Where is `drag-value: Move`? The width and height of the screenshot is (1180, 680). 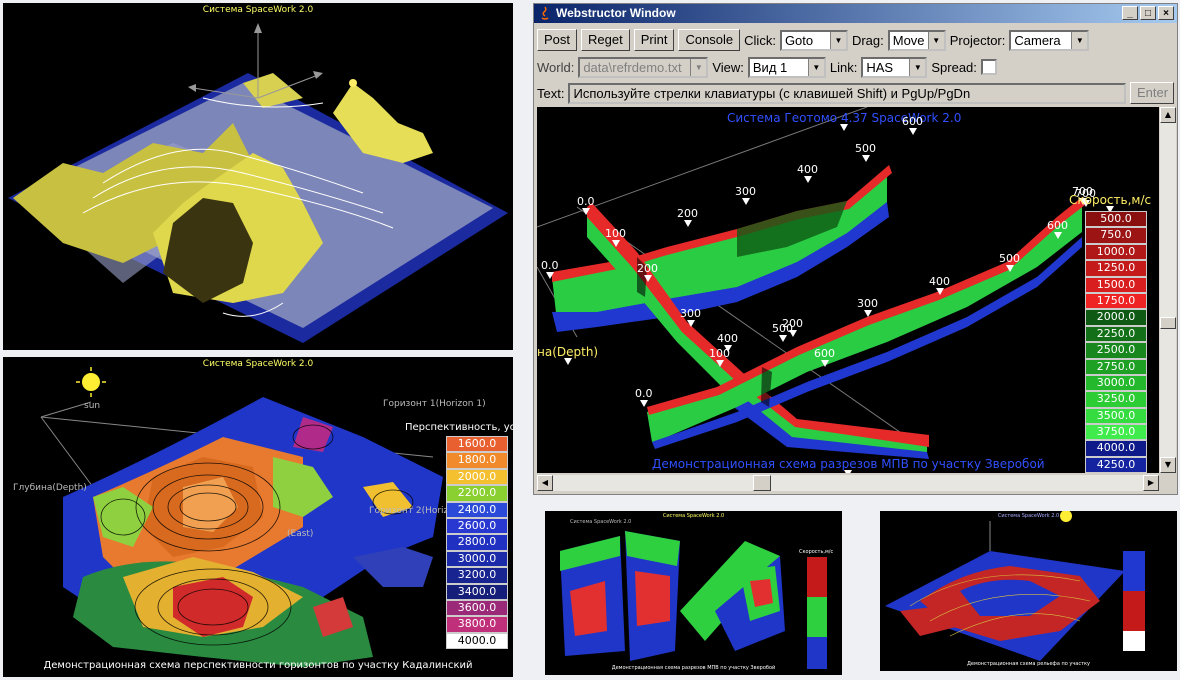 drag-value: Move is located at coordinates (908, 40).